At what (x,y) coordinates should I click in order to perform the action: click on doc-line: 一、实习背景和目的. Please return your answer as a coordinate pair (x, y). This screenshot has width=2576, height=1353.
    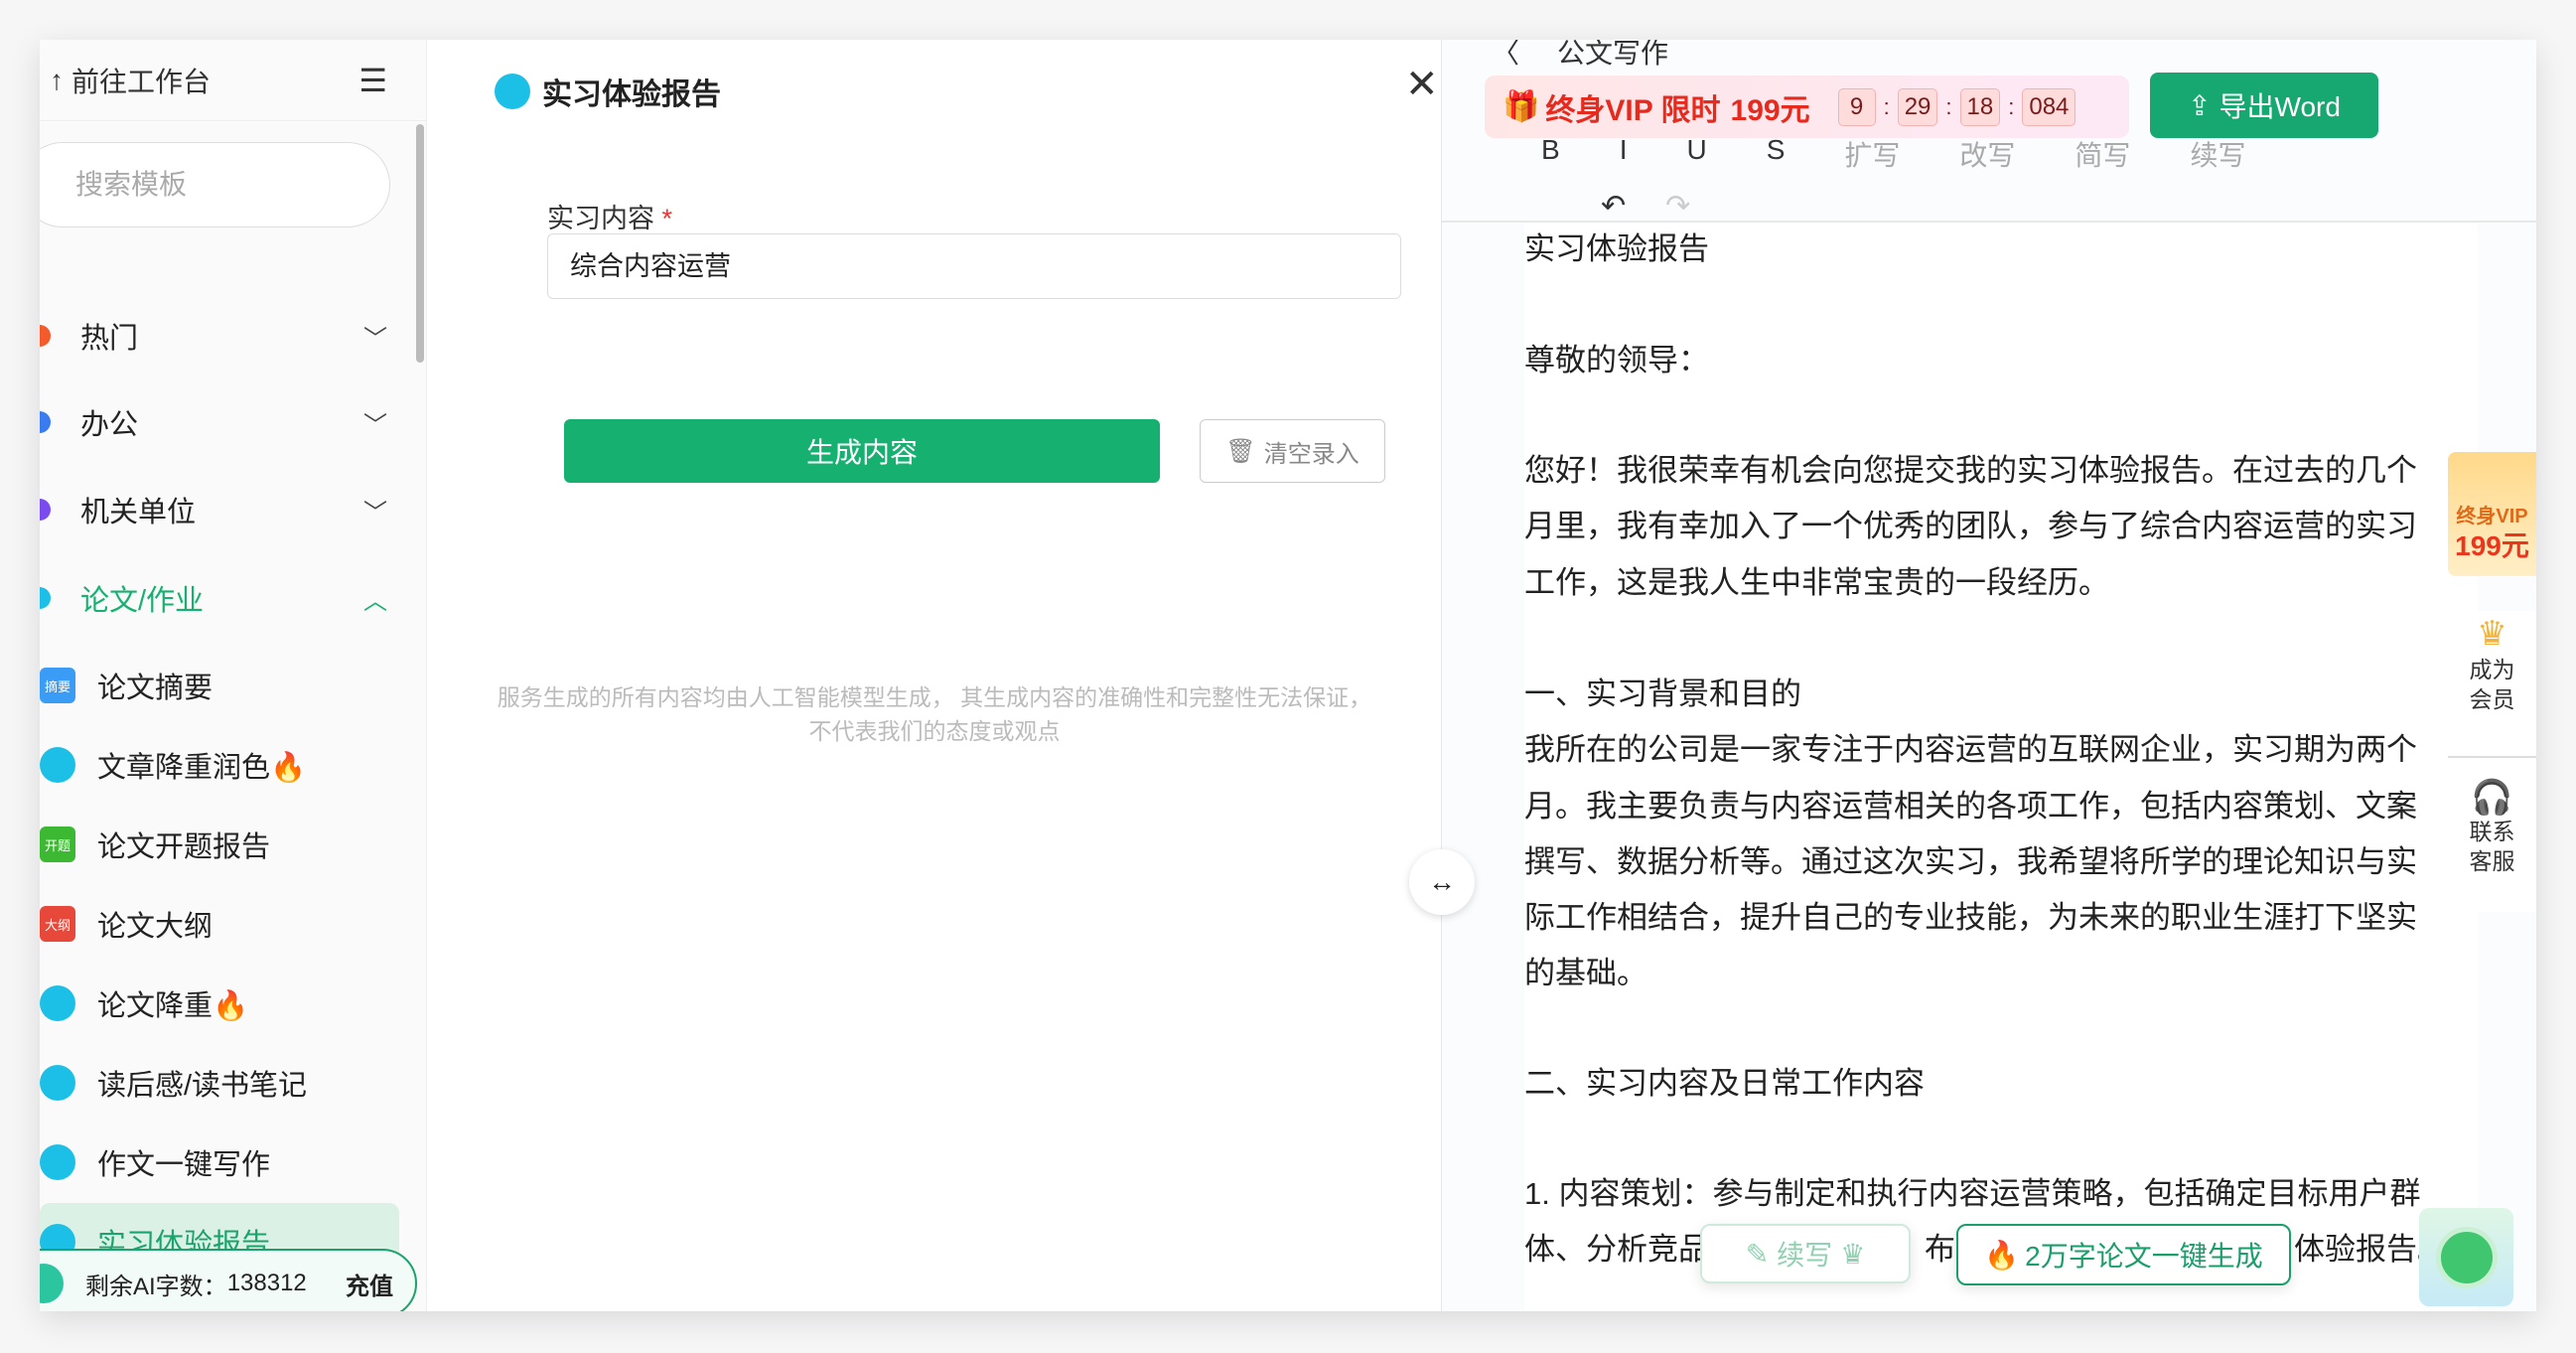
    Looking at the image, I should click on (1663, 693).